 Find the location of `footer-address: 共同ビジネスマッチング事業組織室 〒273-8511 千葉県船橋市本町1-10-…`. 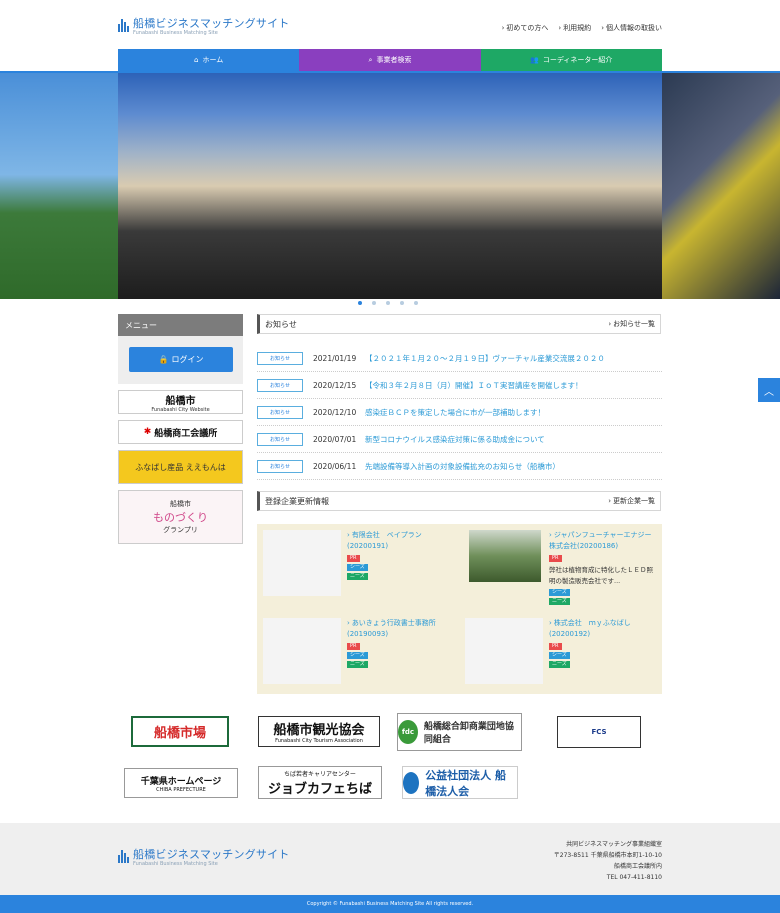

footer-address: 共同ビジネスマッチング事業組織室 〒273-8511 千葉県船橋市本町1-10-… is located at coordinates (607, 861).